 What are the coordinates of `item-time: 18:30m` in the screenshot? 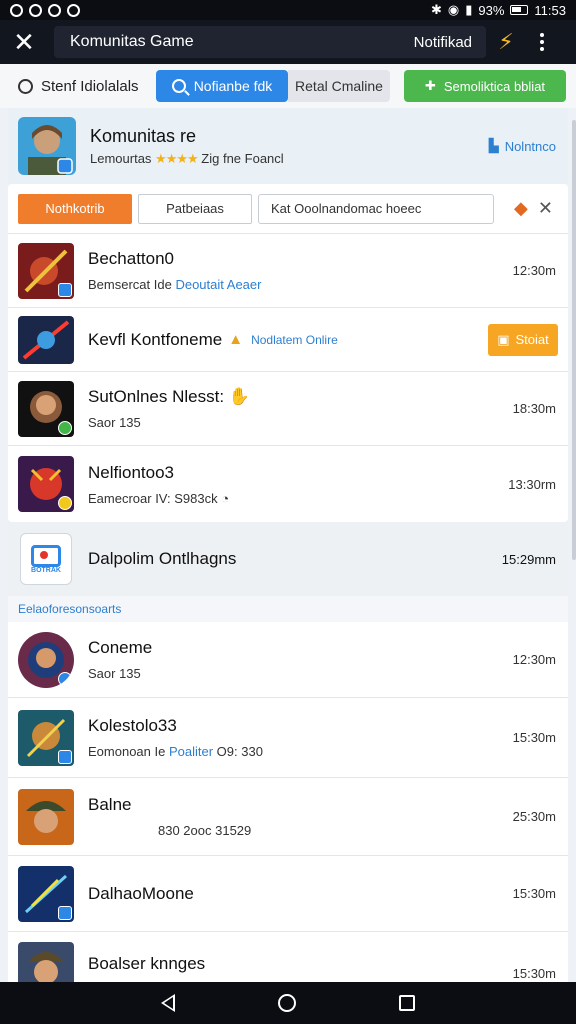 It's located at (534, 408).